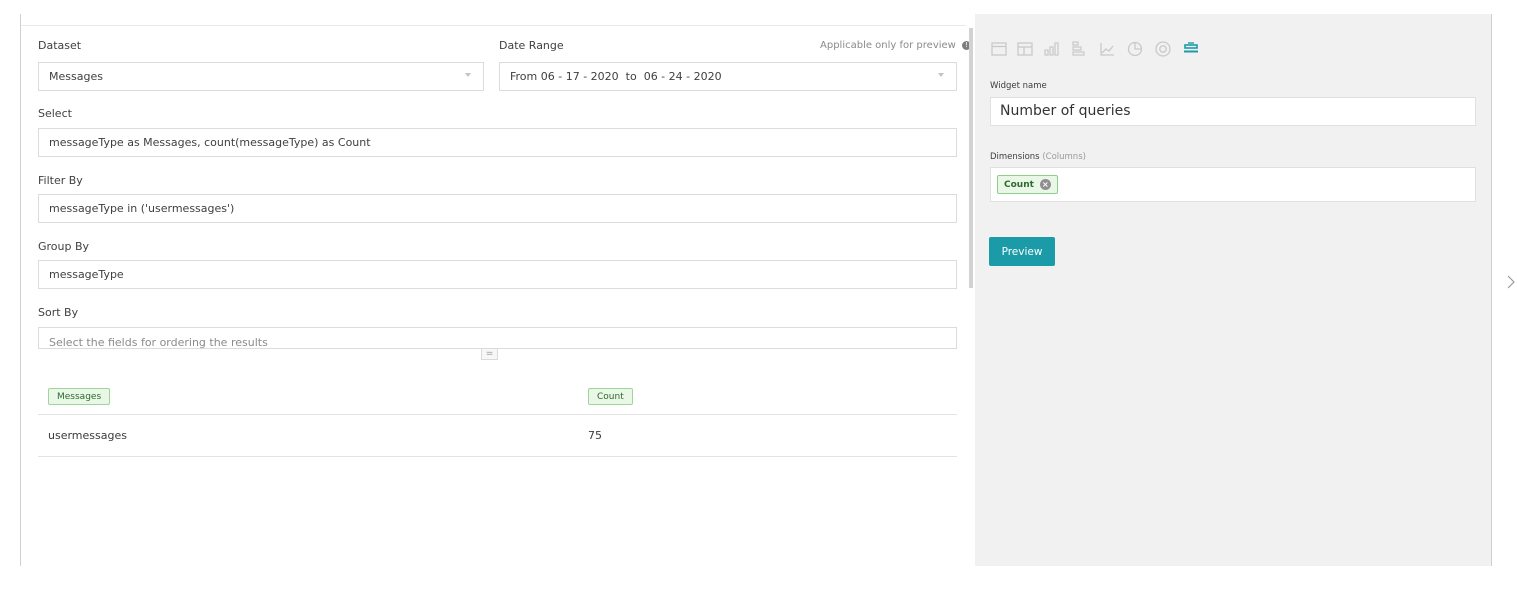 Image resolution: width=1517 pixels, height=596 pixels. Describe the element at coordinates (489, 354) in the screenshot. I see `resize-handle: =` at that location.